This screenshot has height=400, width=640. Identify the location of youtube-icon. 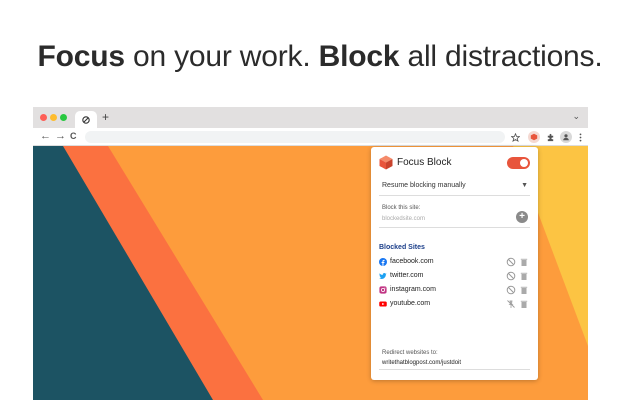
(383, 304).